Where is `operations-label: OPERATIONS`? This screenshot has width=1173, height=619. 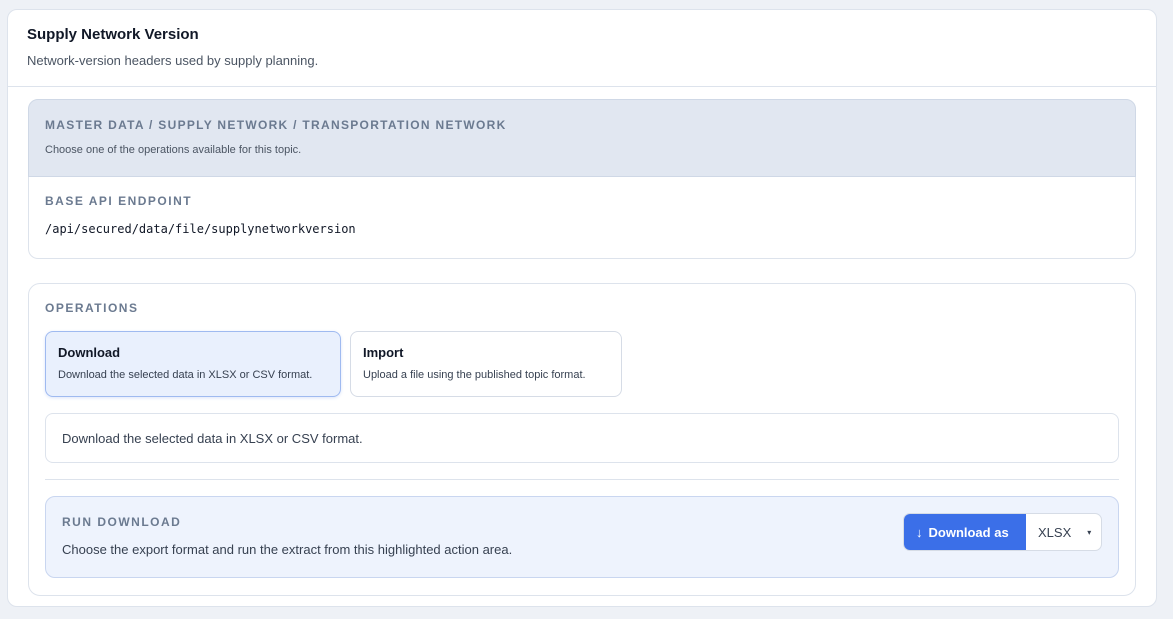
operations-label: OPERATIONS is located at coordinates (92, 308).